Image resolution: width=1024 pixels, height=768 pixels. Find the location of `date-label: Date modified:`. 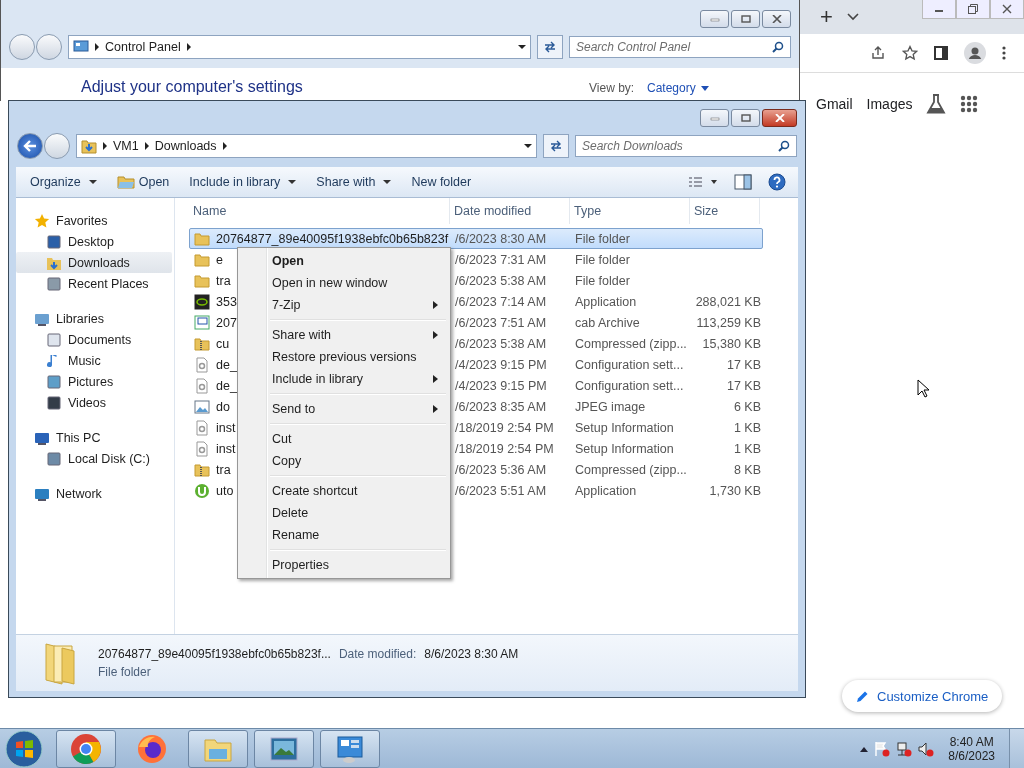

date-label: Date modified: is located at coordinates (377, 654).